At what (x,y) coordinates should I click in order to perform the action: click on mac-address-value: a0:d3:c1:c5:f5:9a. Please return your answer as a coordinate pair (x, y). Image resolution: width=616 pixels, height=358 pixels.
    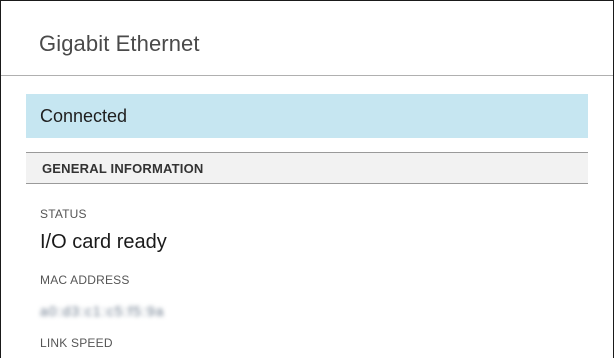
    Looking at the image, I should click on (102, 311).